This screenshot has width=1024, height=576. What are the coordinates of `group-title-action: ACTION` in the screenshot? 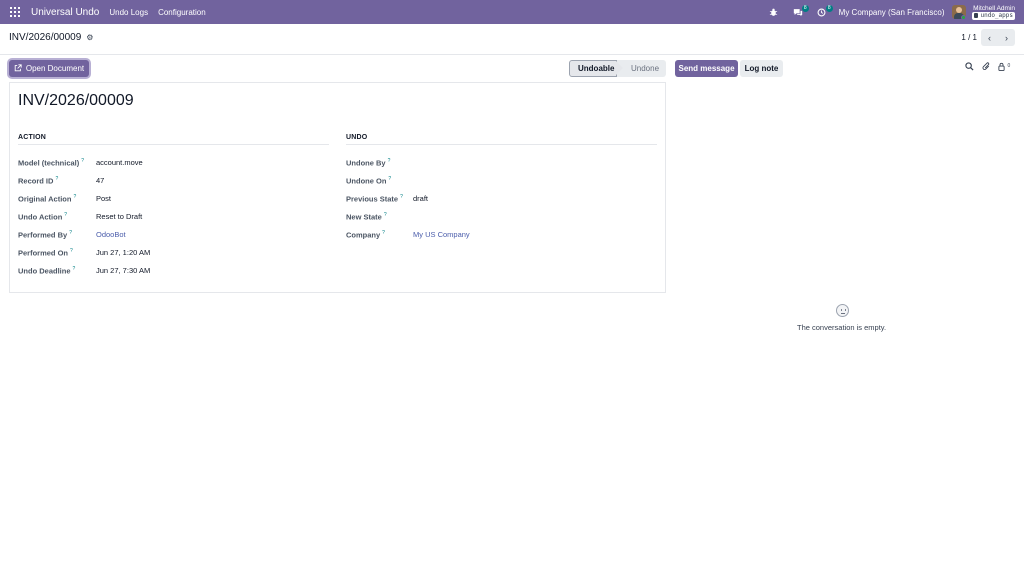 It's located at (32, 137).